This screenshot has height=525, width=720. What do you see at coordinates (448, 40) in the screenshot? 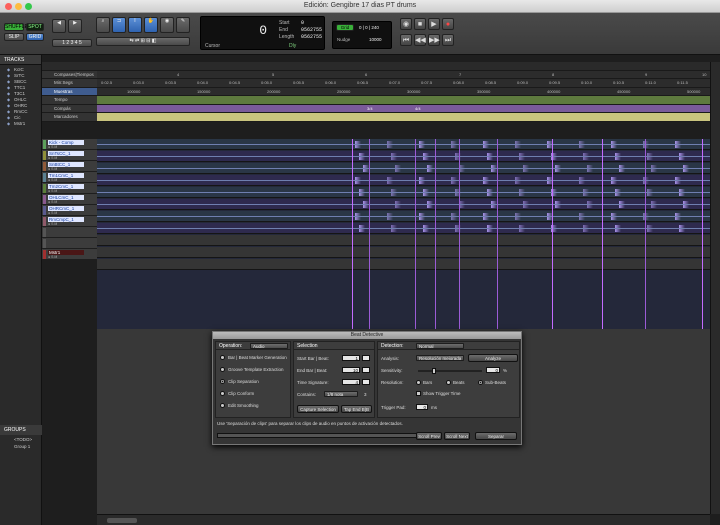
I see `go-to-end-button: ⏭` at bounding box center [448, 40].